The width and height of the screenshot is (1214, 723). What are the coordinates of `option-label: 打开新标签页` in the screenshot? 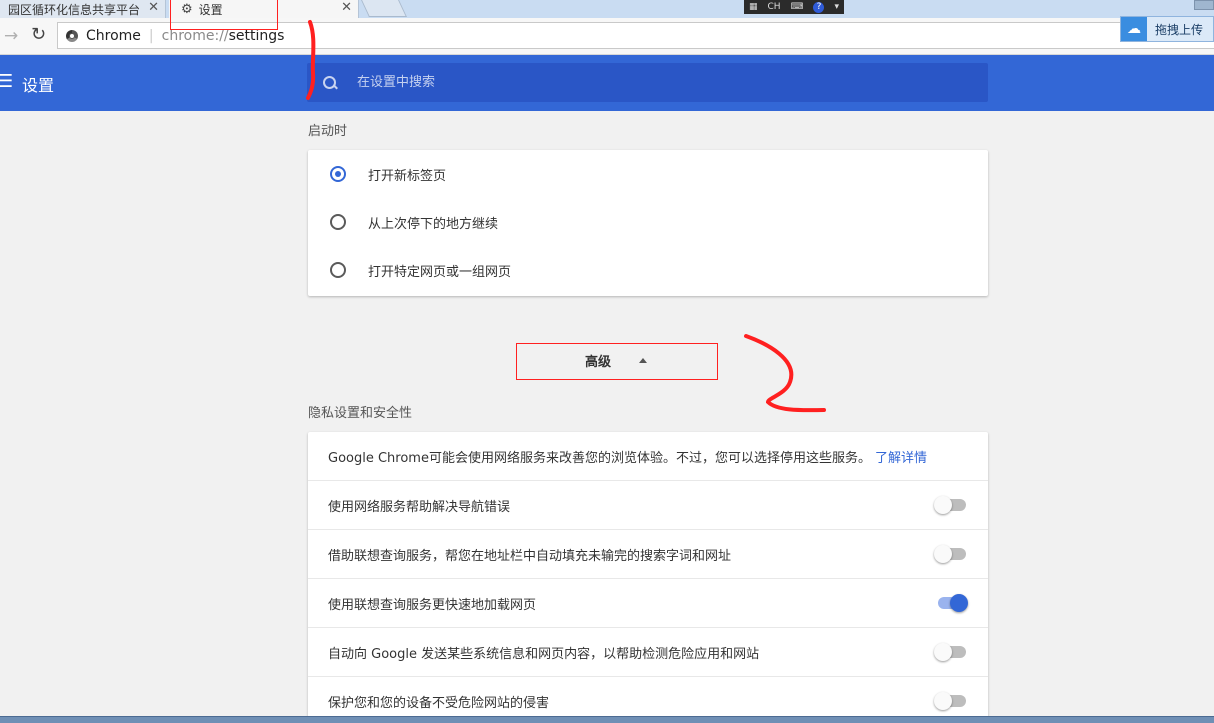 It's located at (407, 176).